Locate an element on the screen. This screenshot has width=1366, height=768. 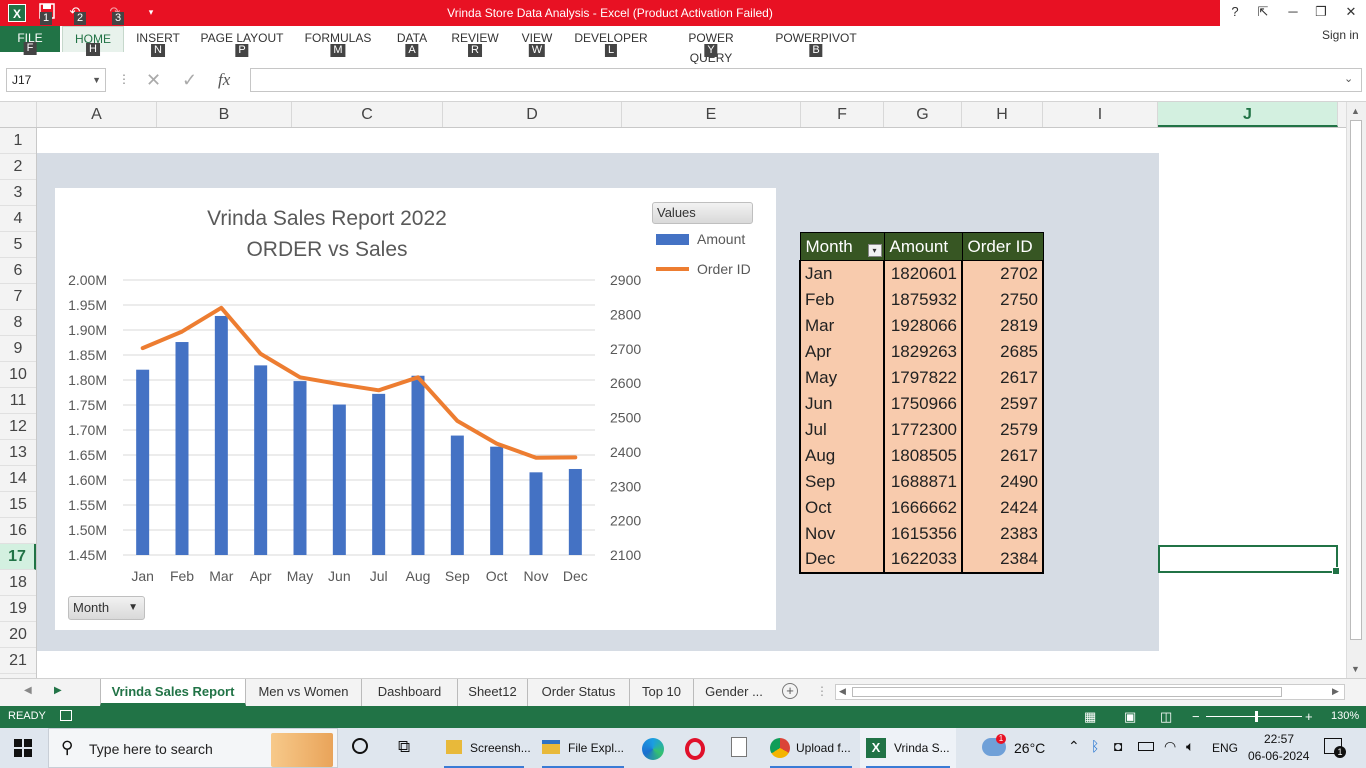
row-header-9: 9 is located at coordinates (18, 349).